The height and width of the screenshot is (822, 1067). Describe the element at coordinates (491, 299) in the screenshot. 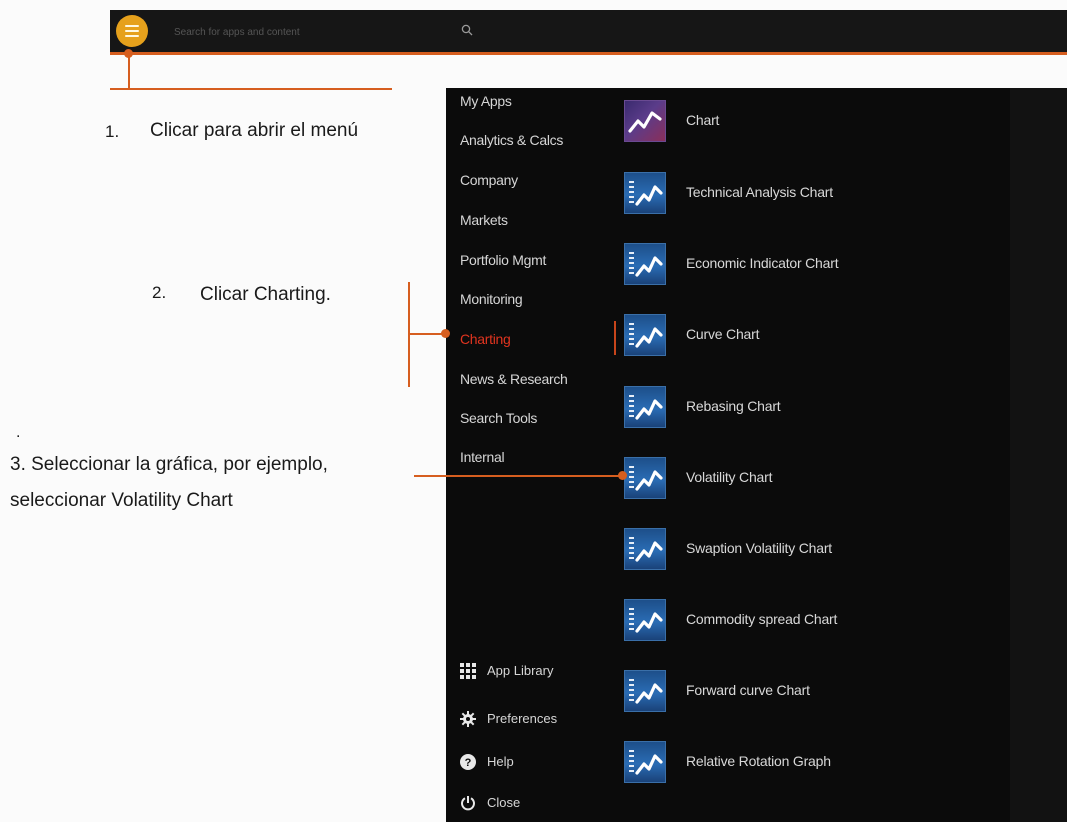

I see `category-monitoring: Monitoring` at that location.